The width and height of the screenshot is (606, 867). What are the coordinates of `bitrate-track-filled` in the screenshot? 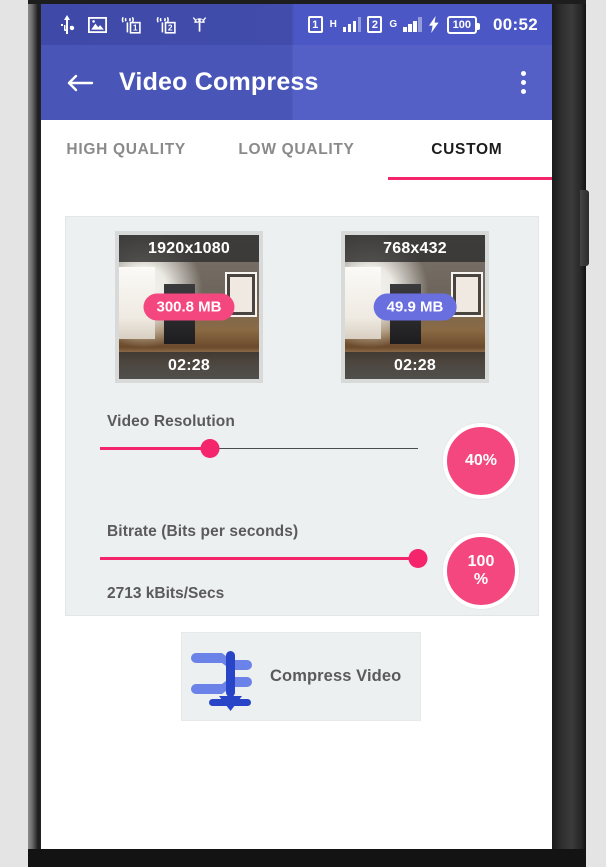 It's located at (259, 558).